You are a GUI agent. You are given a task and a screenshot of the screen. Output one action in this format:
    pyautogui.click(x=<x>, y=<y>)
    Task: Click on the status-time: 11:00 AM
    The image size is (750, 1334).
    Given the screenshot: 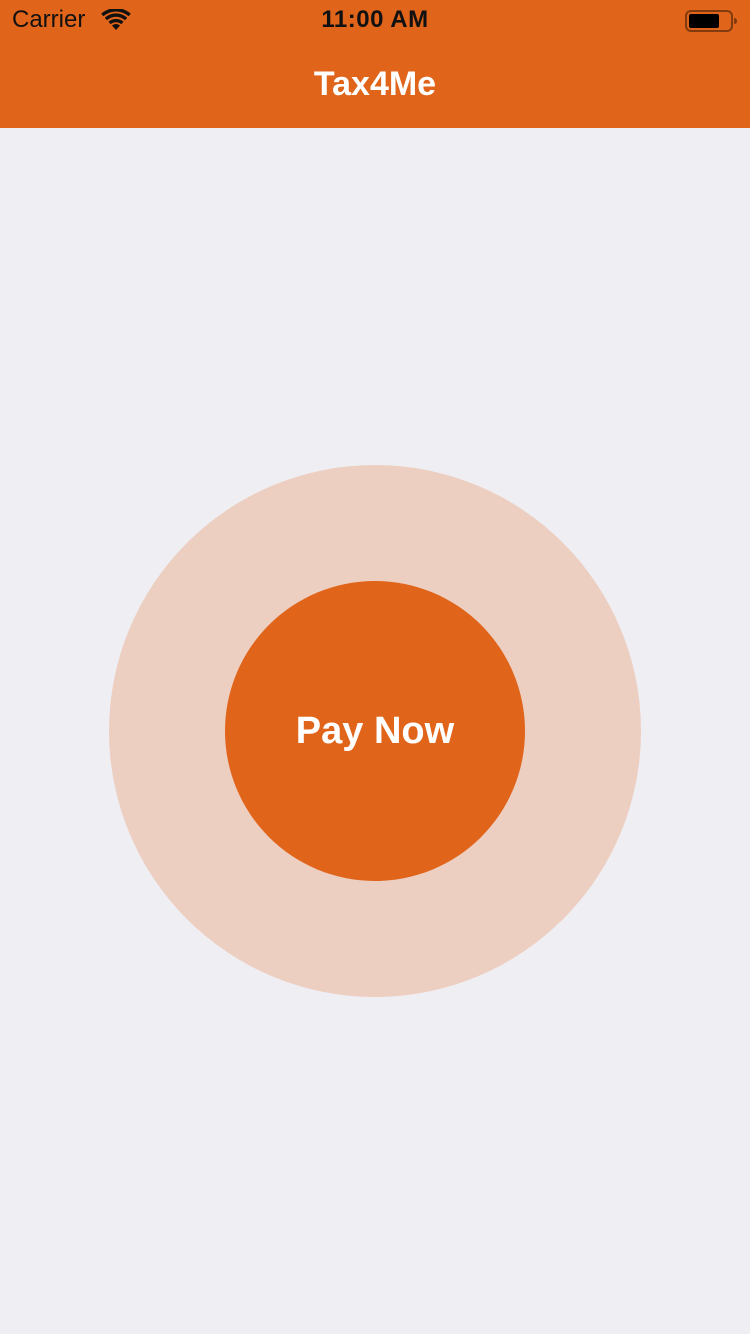 What is the action you would take?
    pyautogui.click(x=375, y=19)
    